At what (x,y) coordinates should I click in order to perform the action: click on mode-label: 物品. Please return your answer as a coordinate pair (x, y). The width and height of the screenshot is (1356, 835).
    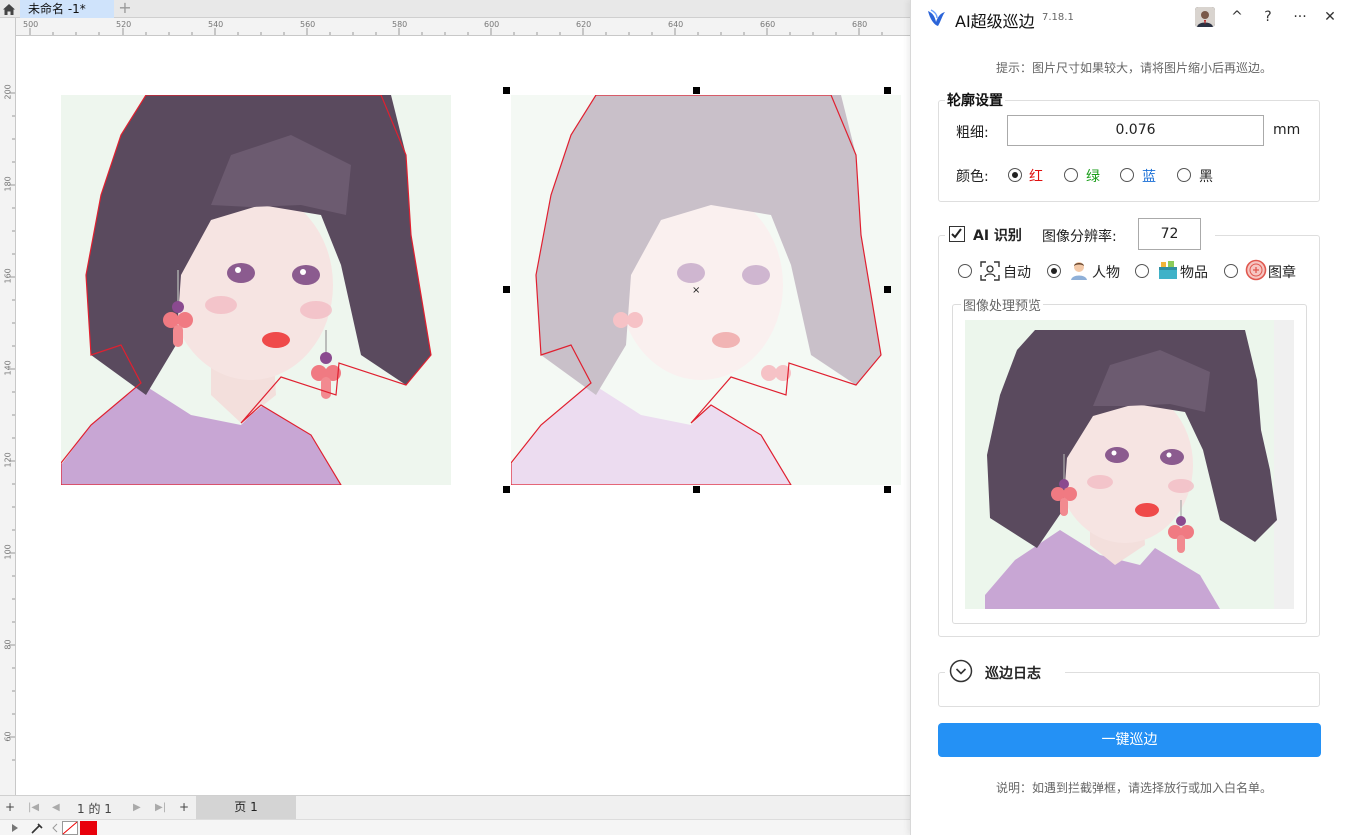
    Looking at the image, I should click on (1194, 273).